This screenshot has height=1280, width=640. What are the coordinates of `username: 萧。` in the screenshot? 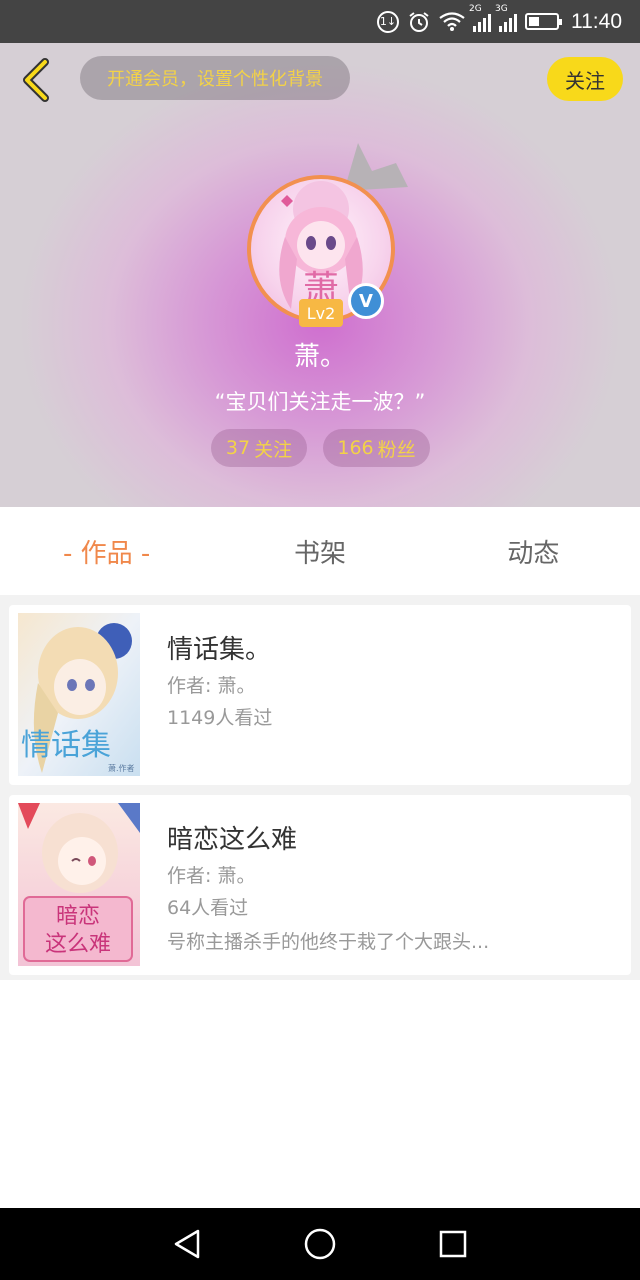 It's located at (319, 357).